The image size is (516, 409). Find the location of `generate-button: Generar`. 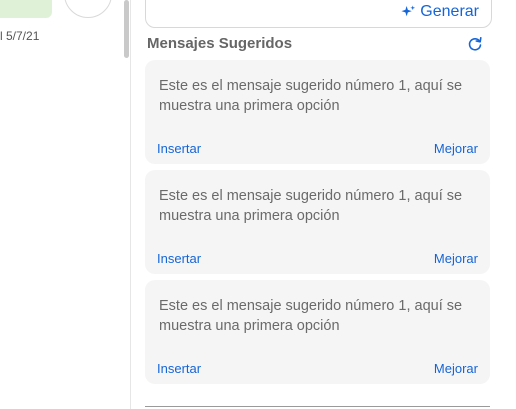

generate-button: Generar is located at coordinates (440, 12).